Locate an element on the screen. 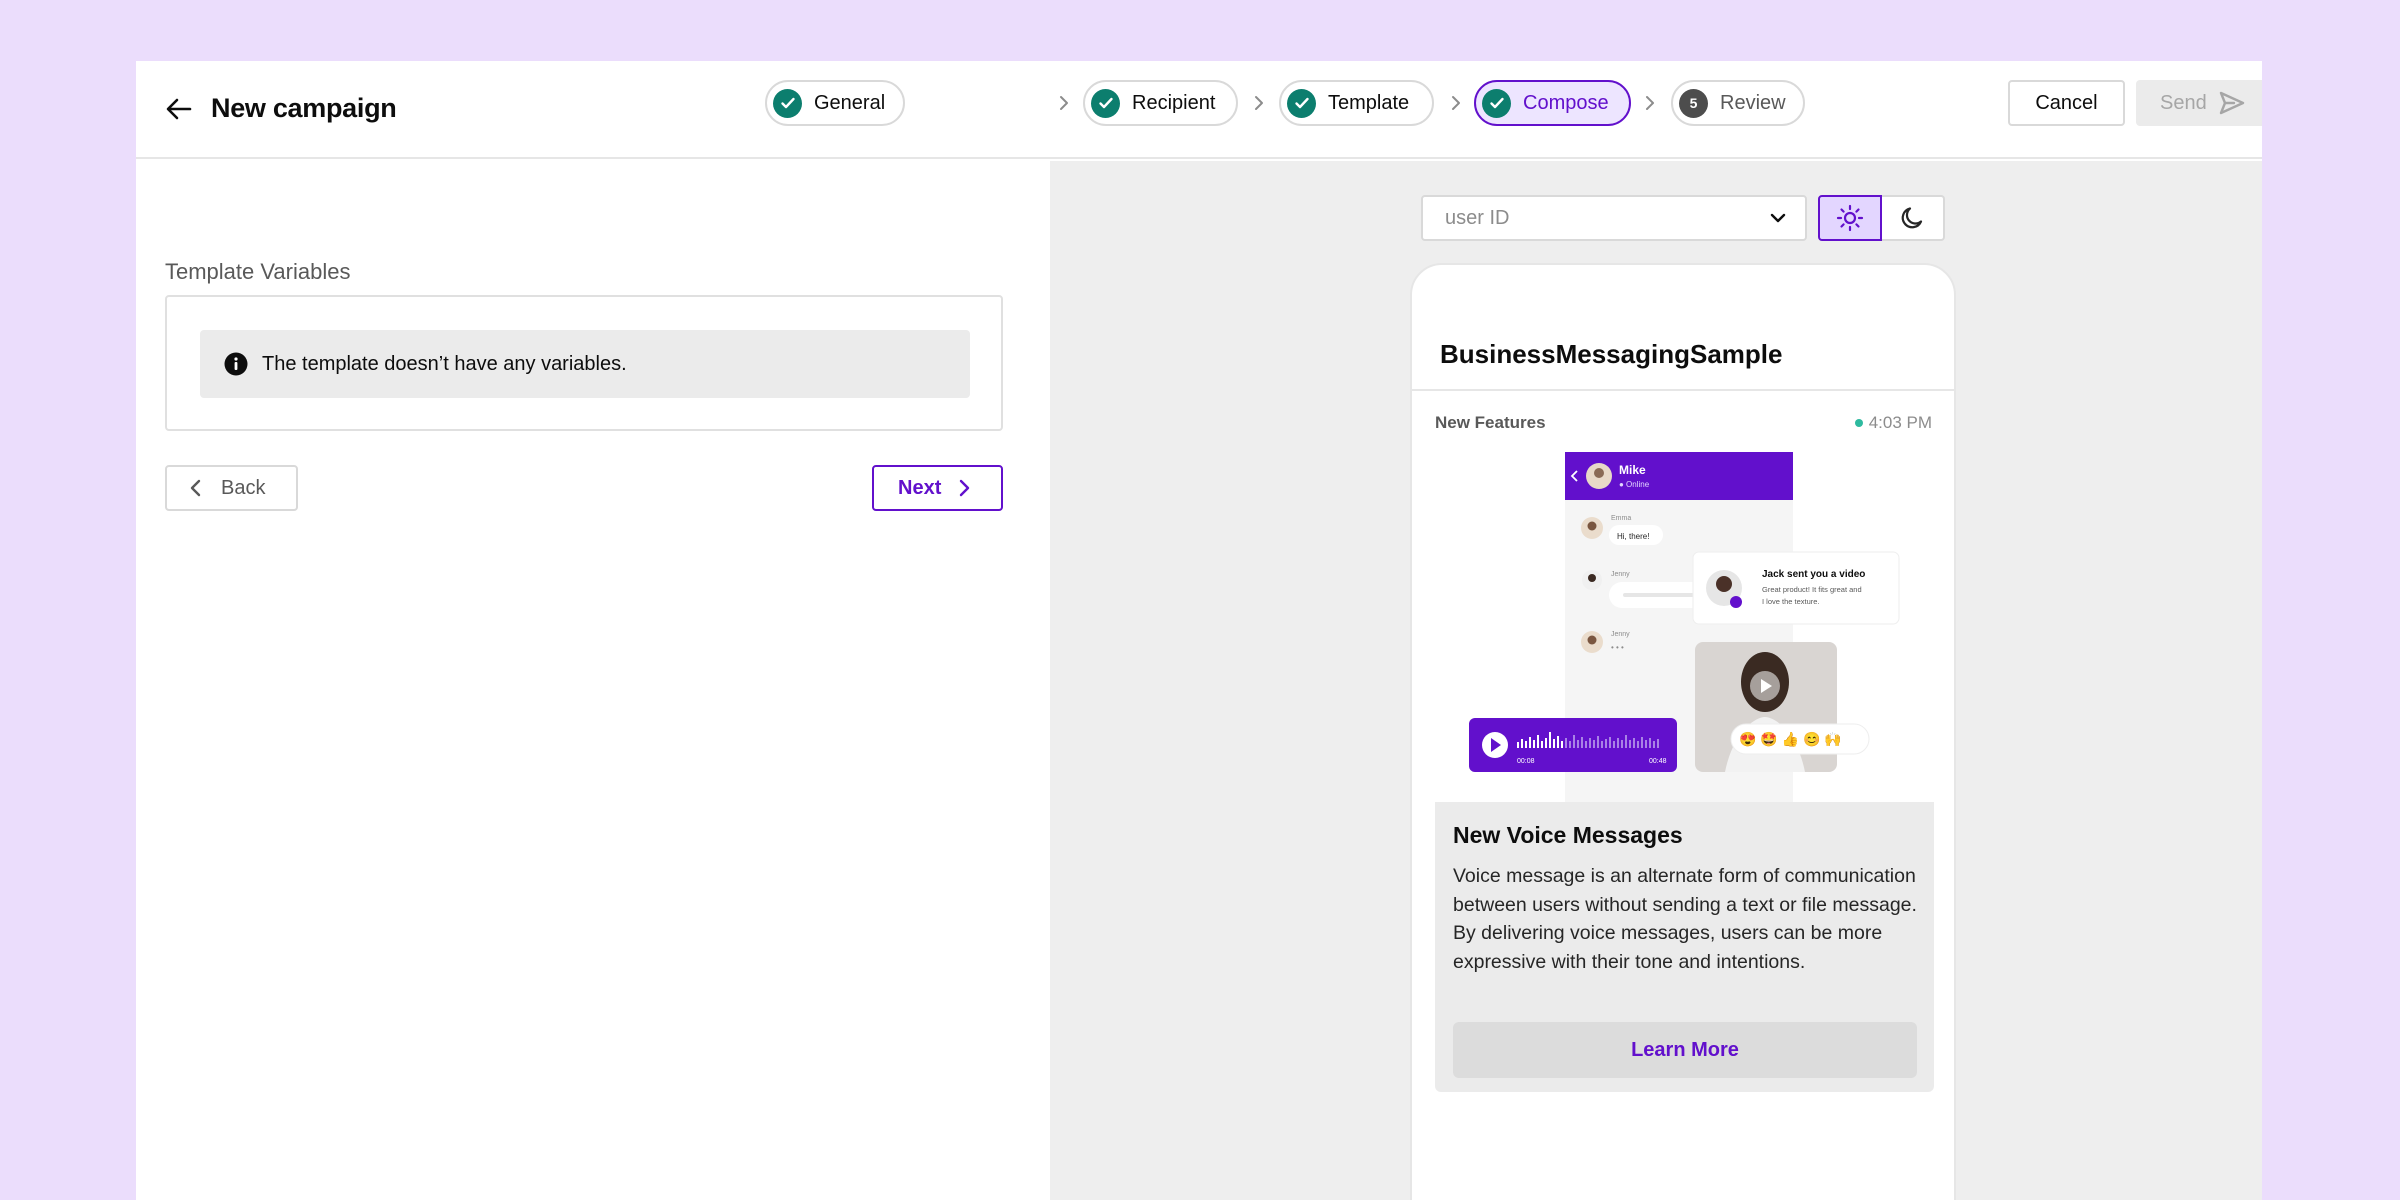 This screenshot has width=2400, height=1200. chevron-left-icon is located at coordinates (195, 488).